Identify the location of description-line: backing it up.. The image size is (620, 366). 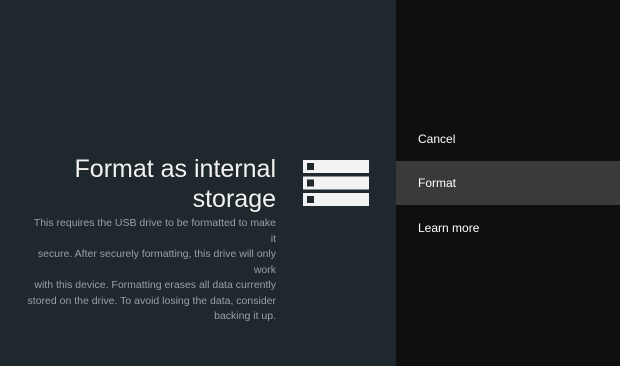
(245, 316).